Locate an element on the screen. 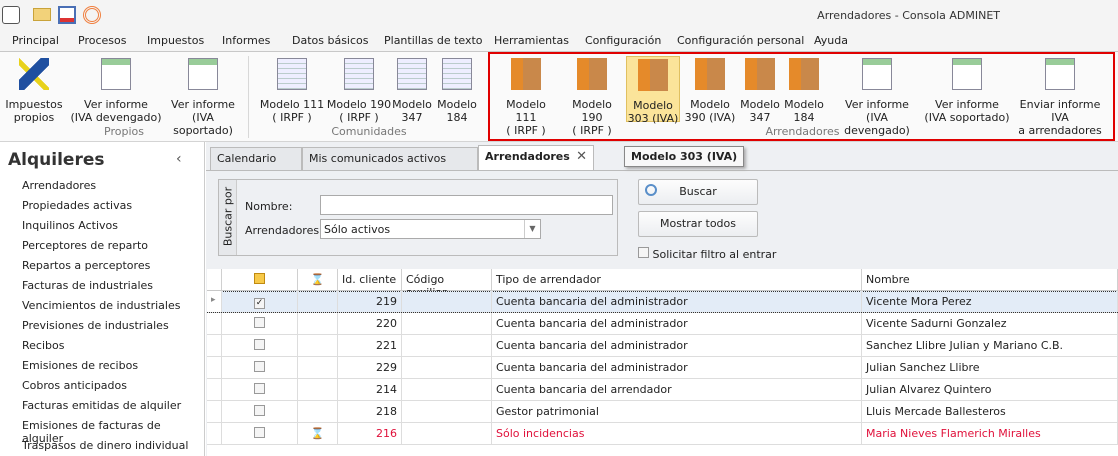 The height and width of the screenshot is (456, 1118). sidebar-item: Recibos is located at coordinates (43, 345).